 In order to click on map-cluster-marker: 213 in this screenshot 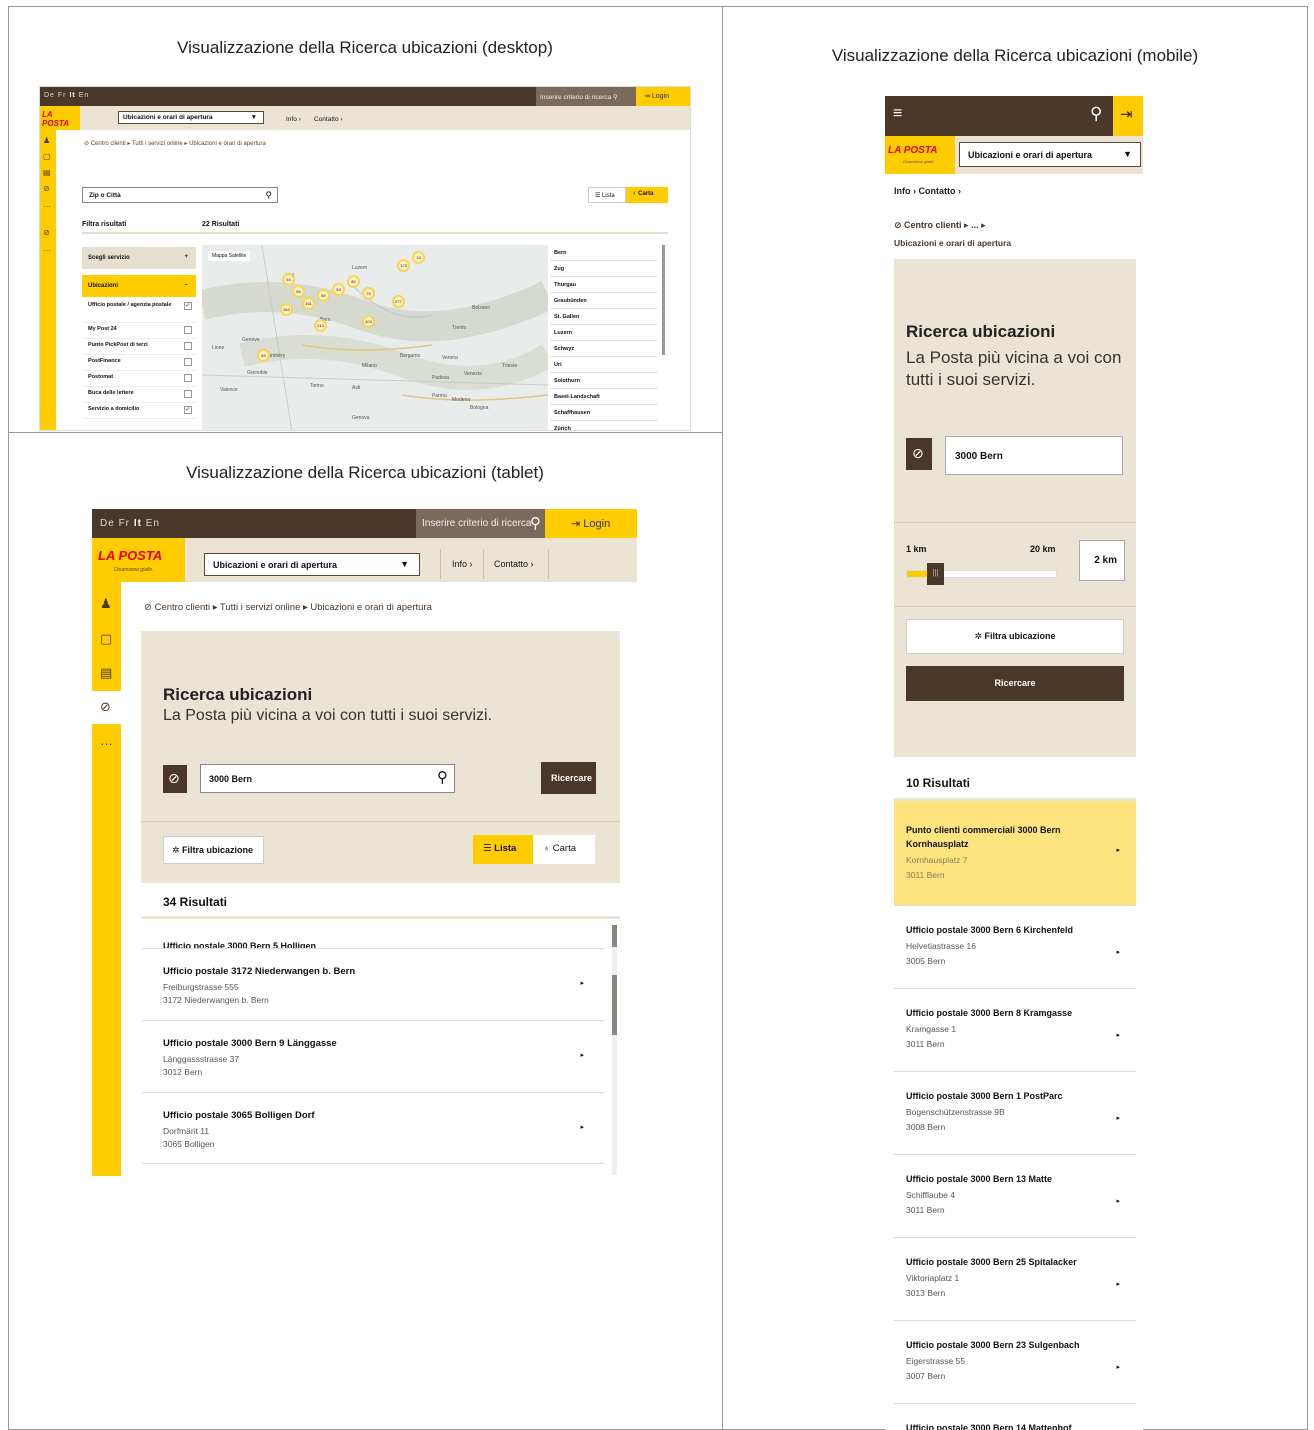, I will do `click(320, 325)`.